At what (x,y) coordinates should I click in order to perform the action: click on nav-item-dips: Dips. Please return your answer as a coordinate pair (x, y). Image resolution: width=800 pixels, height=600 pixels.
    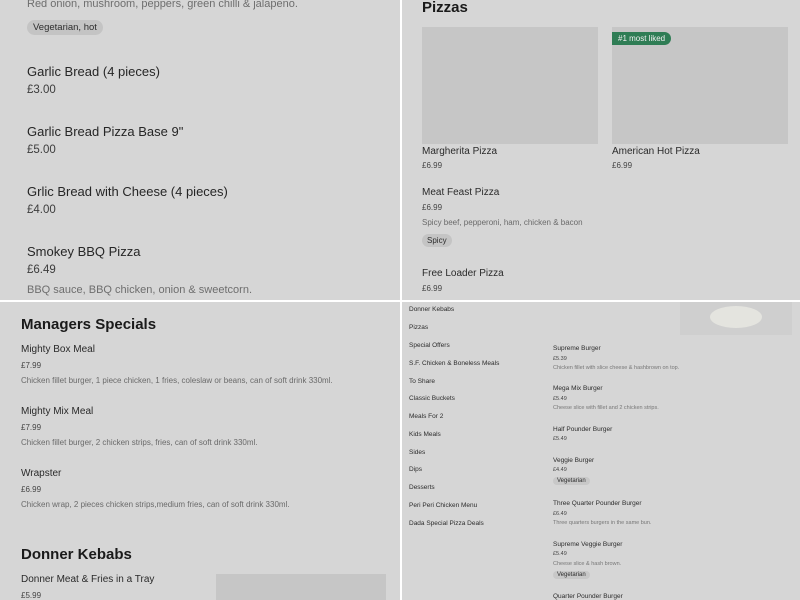
    Looking at the image, I should click on (415, 469).